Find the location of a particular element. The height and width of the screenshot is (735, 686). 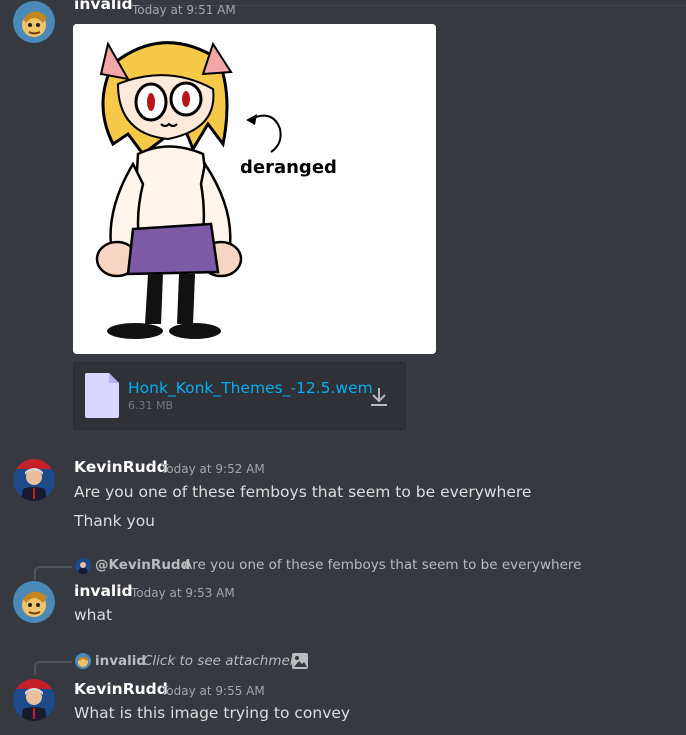

message-timestamp: Today at 9:55 AM is located at coordinates (213, 691).